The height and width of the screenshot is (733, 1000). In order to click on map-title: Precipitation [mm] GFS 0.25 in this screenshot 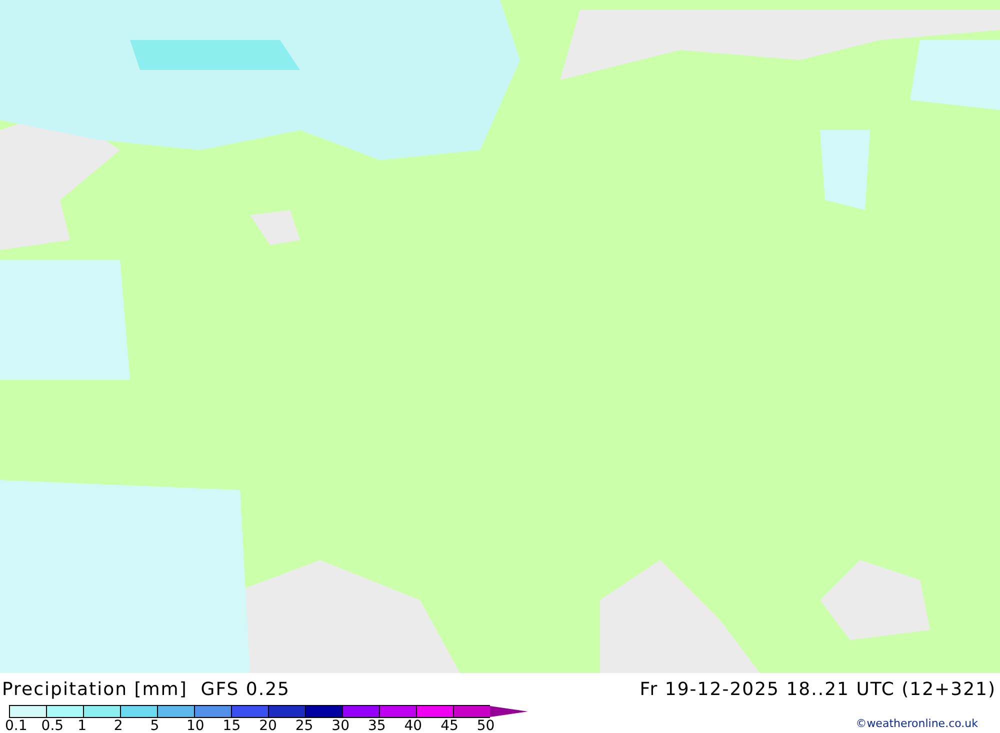, I will do `click(146, 690)`.